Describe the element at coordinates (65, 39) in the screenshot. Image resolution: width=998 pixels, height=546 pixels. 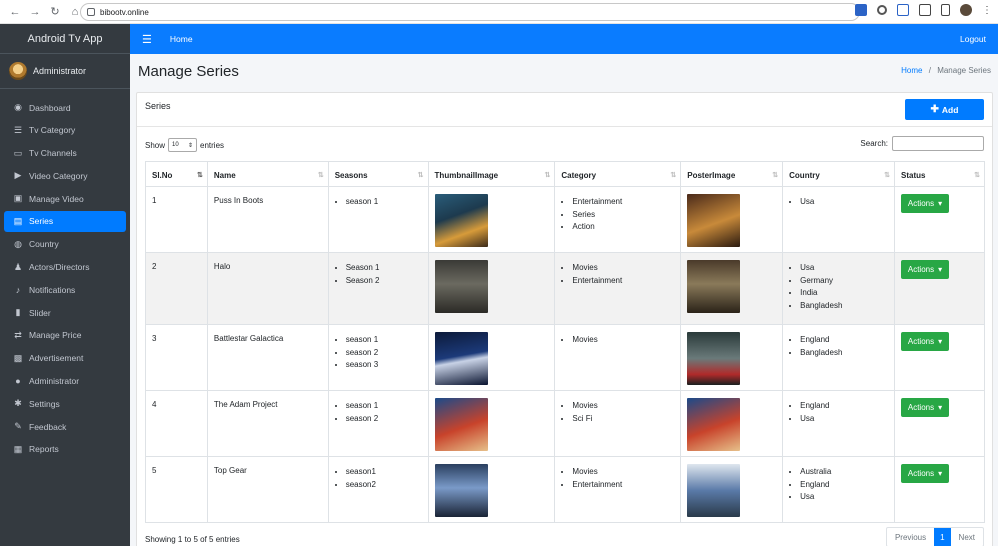
I see `brand-title: Android Tv App` at that location.